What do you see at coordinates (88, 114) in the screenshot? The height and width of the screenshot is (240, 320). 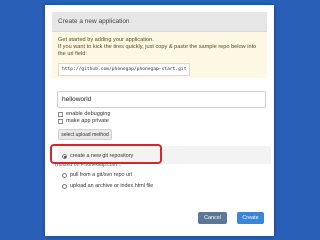 I see `enable-debugging-label: enable debugging` at bounding box center [88, 114].